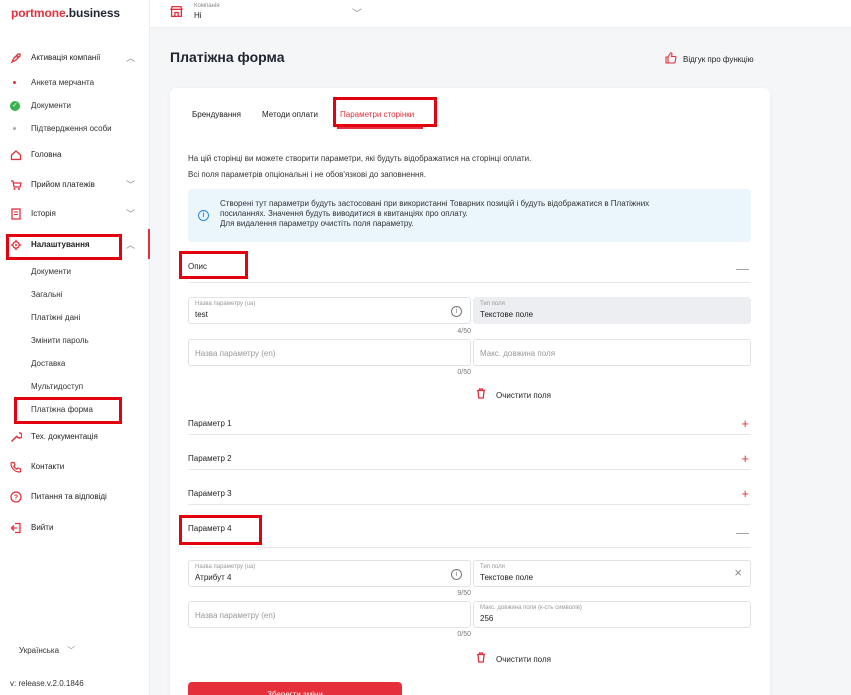 The width and height of the screenshot is (851, 695). Describe the element at coordinates (43, 213) in the screenshot. I see `nav-history-label: Історія` at that location.